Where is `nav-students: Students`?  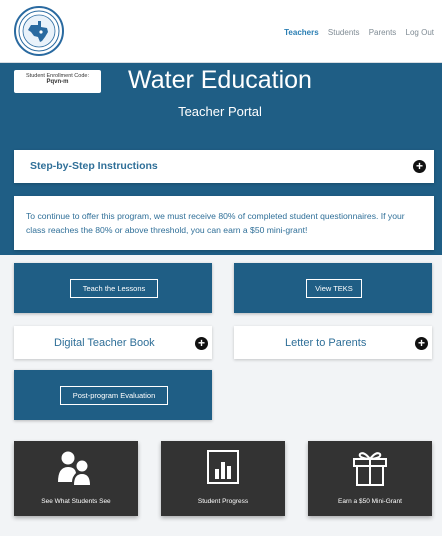 nav-students: Students is located at coordinates (344, 32).